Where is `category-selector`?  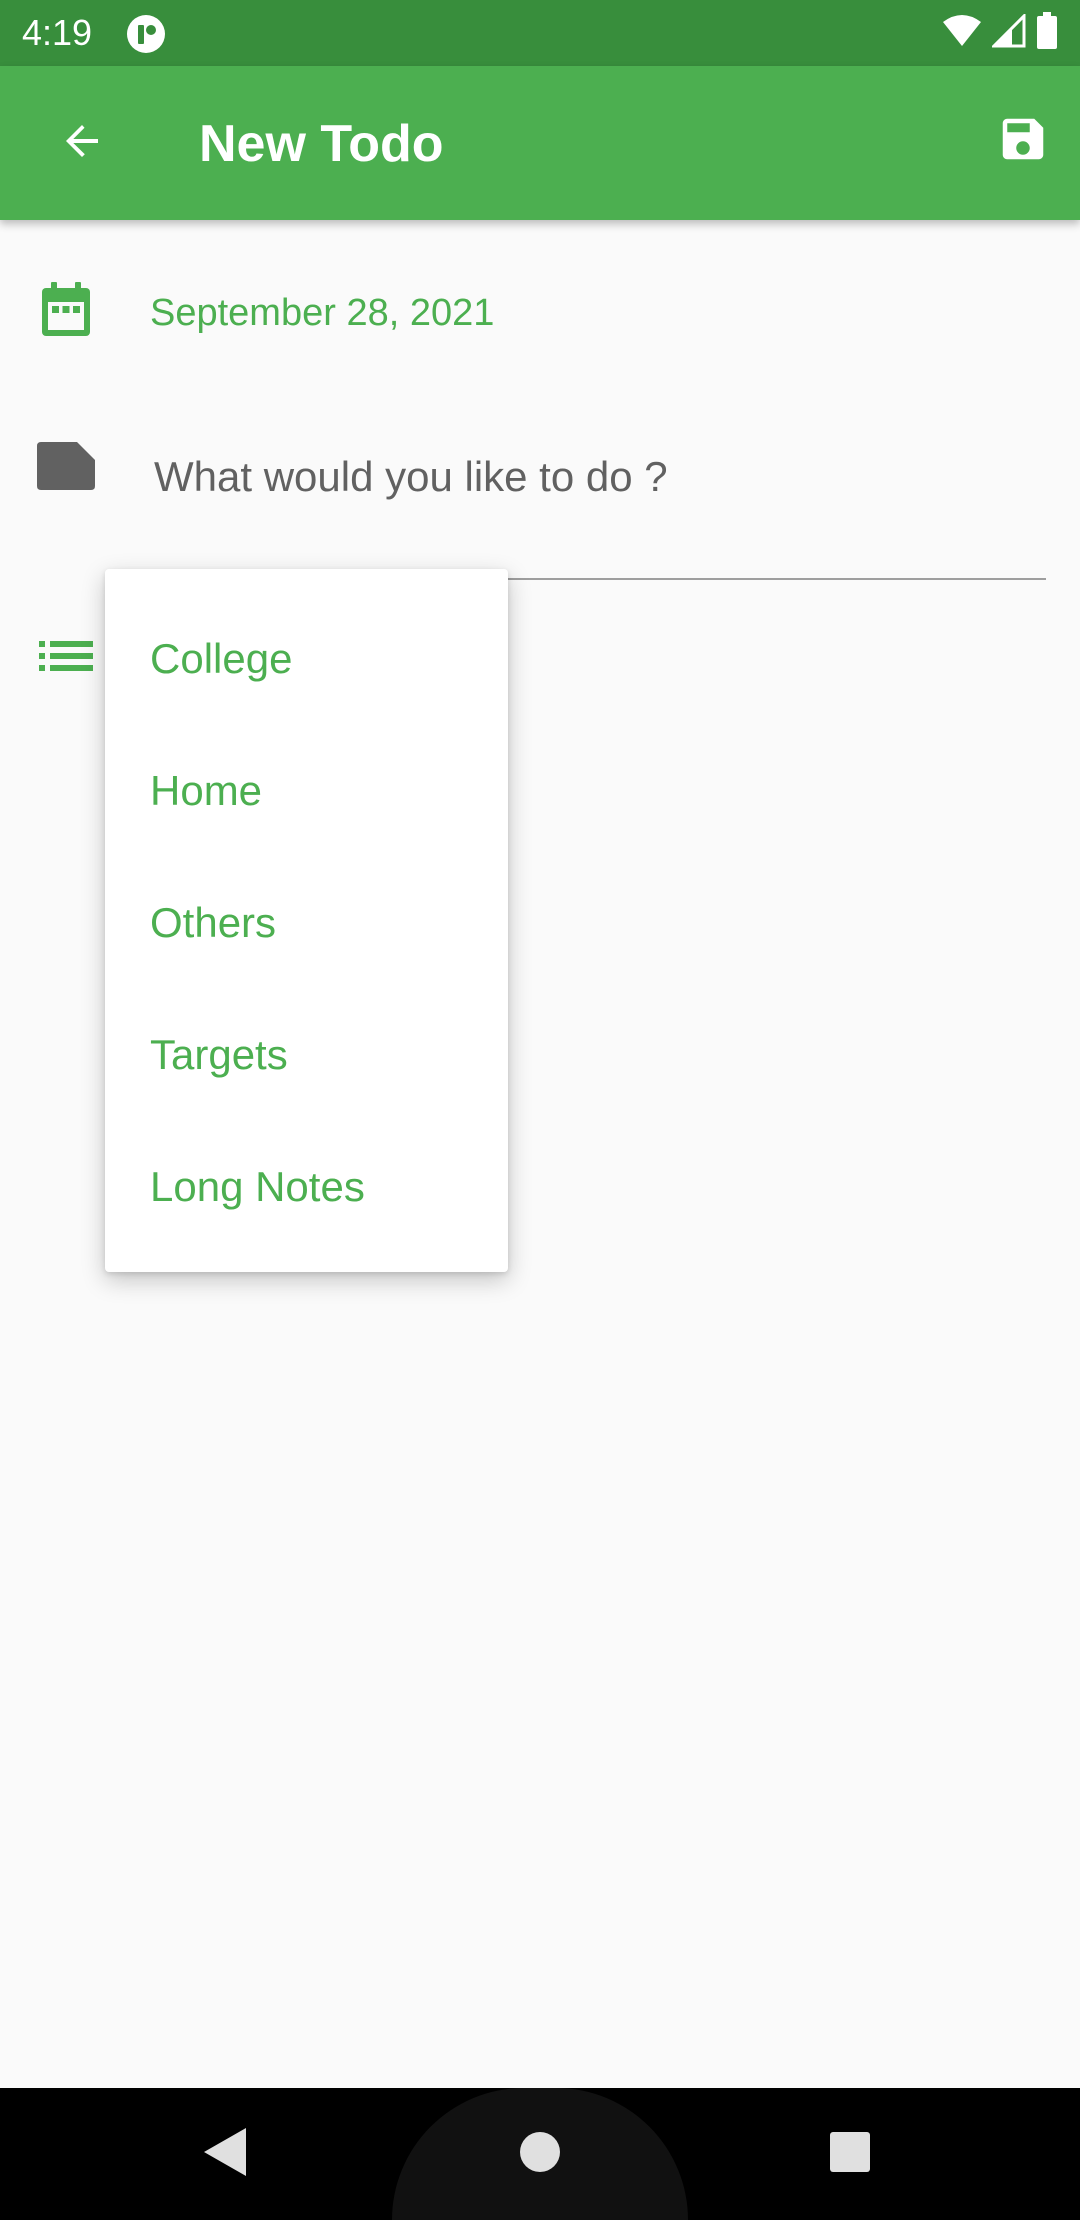
category-selector is located at coordinates (66, 658).